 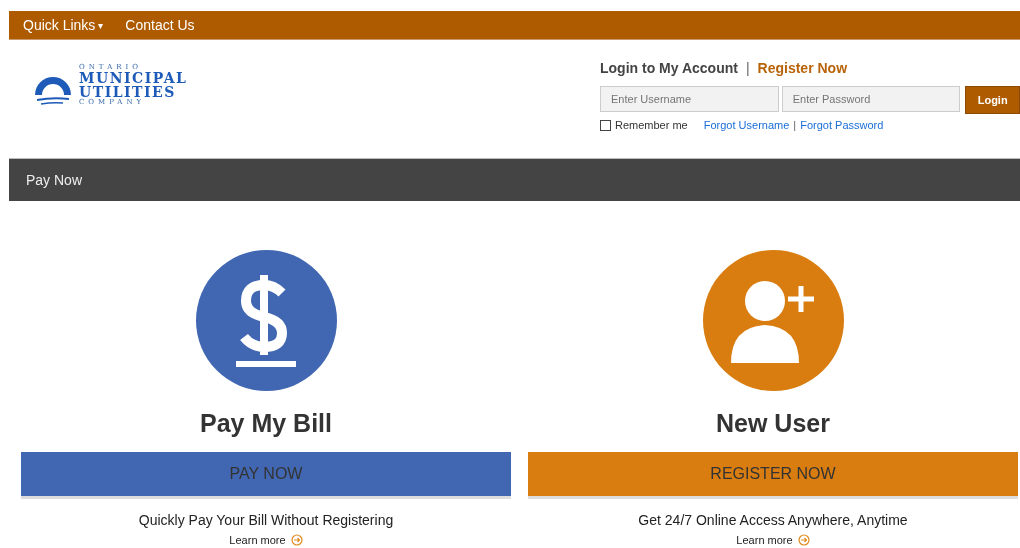 What do you see at coordinates (651, 125) in the screenshot?
I see `remember-label: Remember me` at bounding box center [651, 125].